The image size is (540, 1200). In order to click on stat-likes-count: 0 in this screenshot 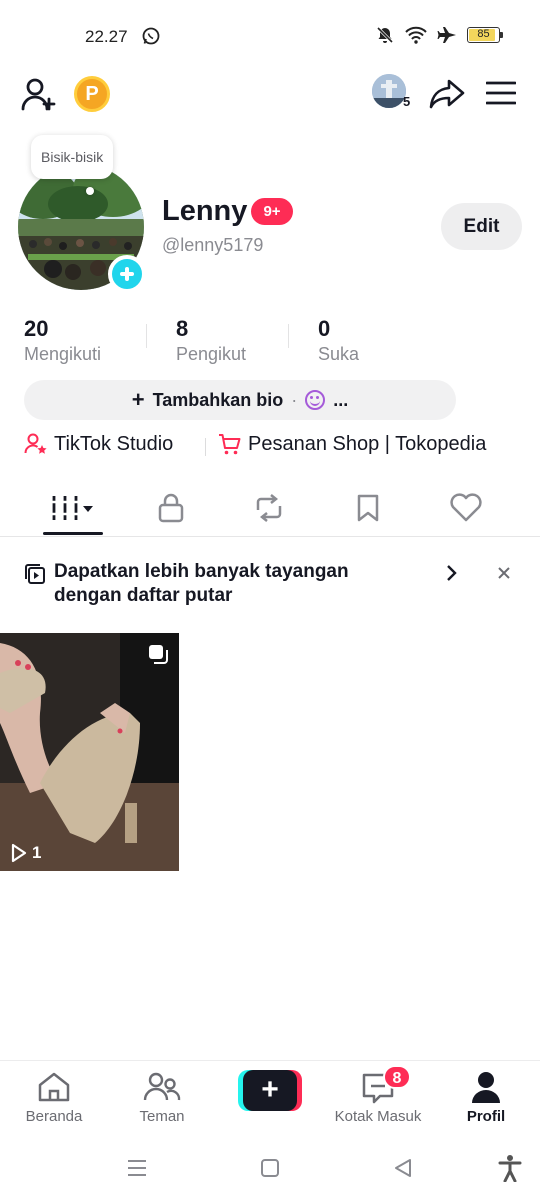, I will do `click(324, 328)`.